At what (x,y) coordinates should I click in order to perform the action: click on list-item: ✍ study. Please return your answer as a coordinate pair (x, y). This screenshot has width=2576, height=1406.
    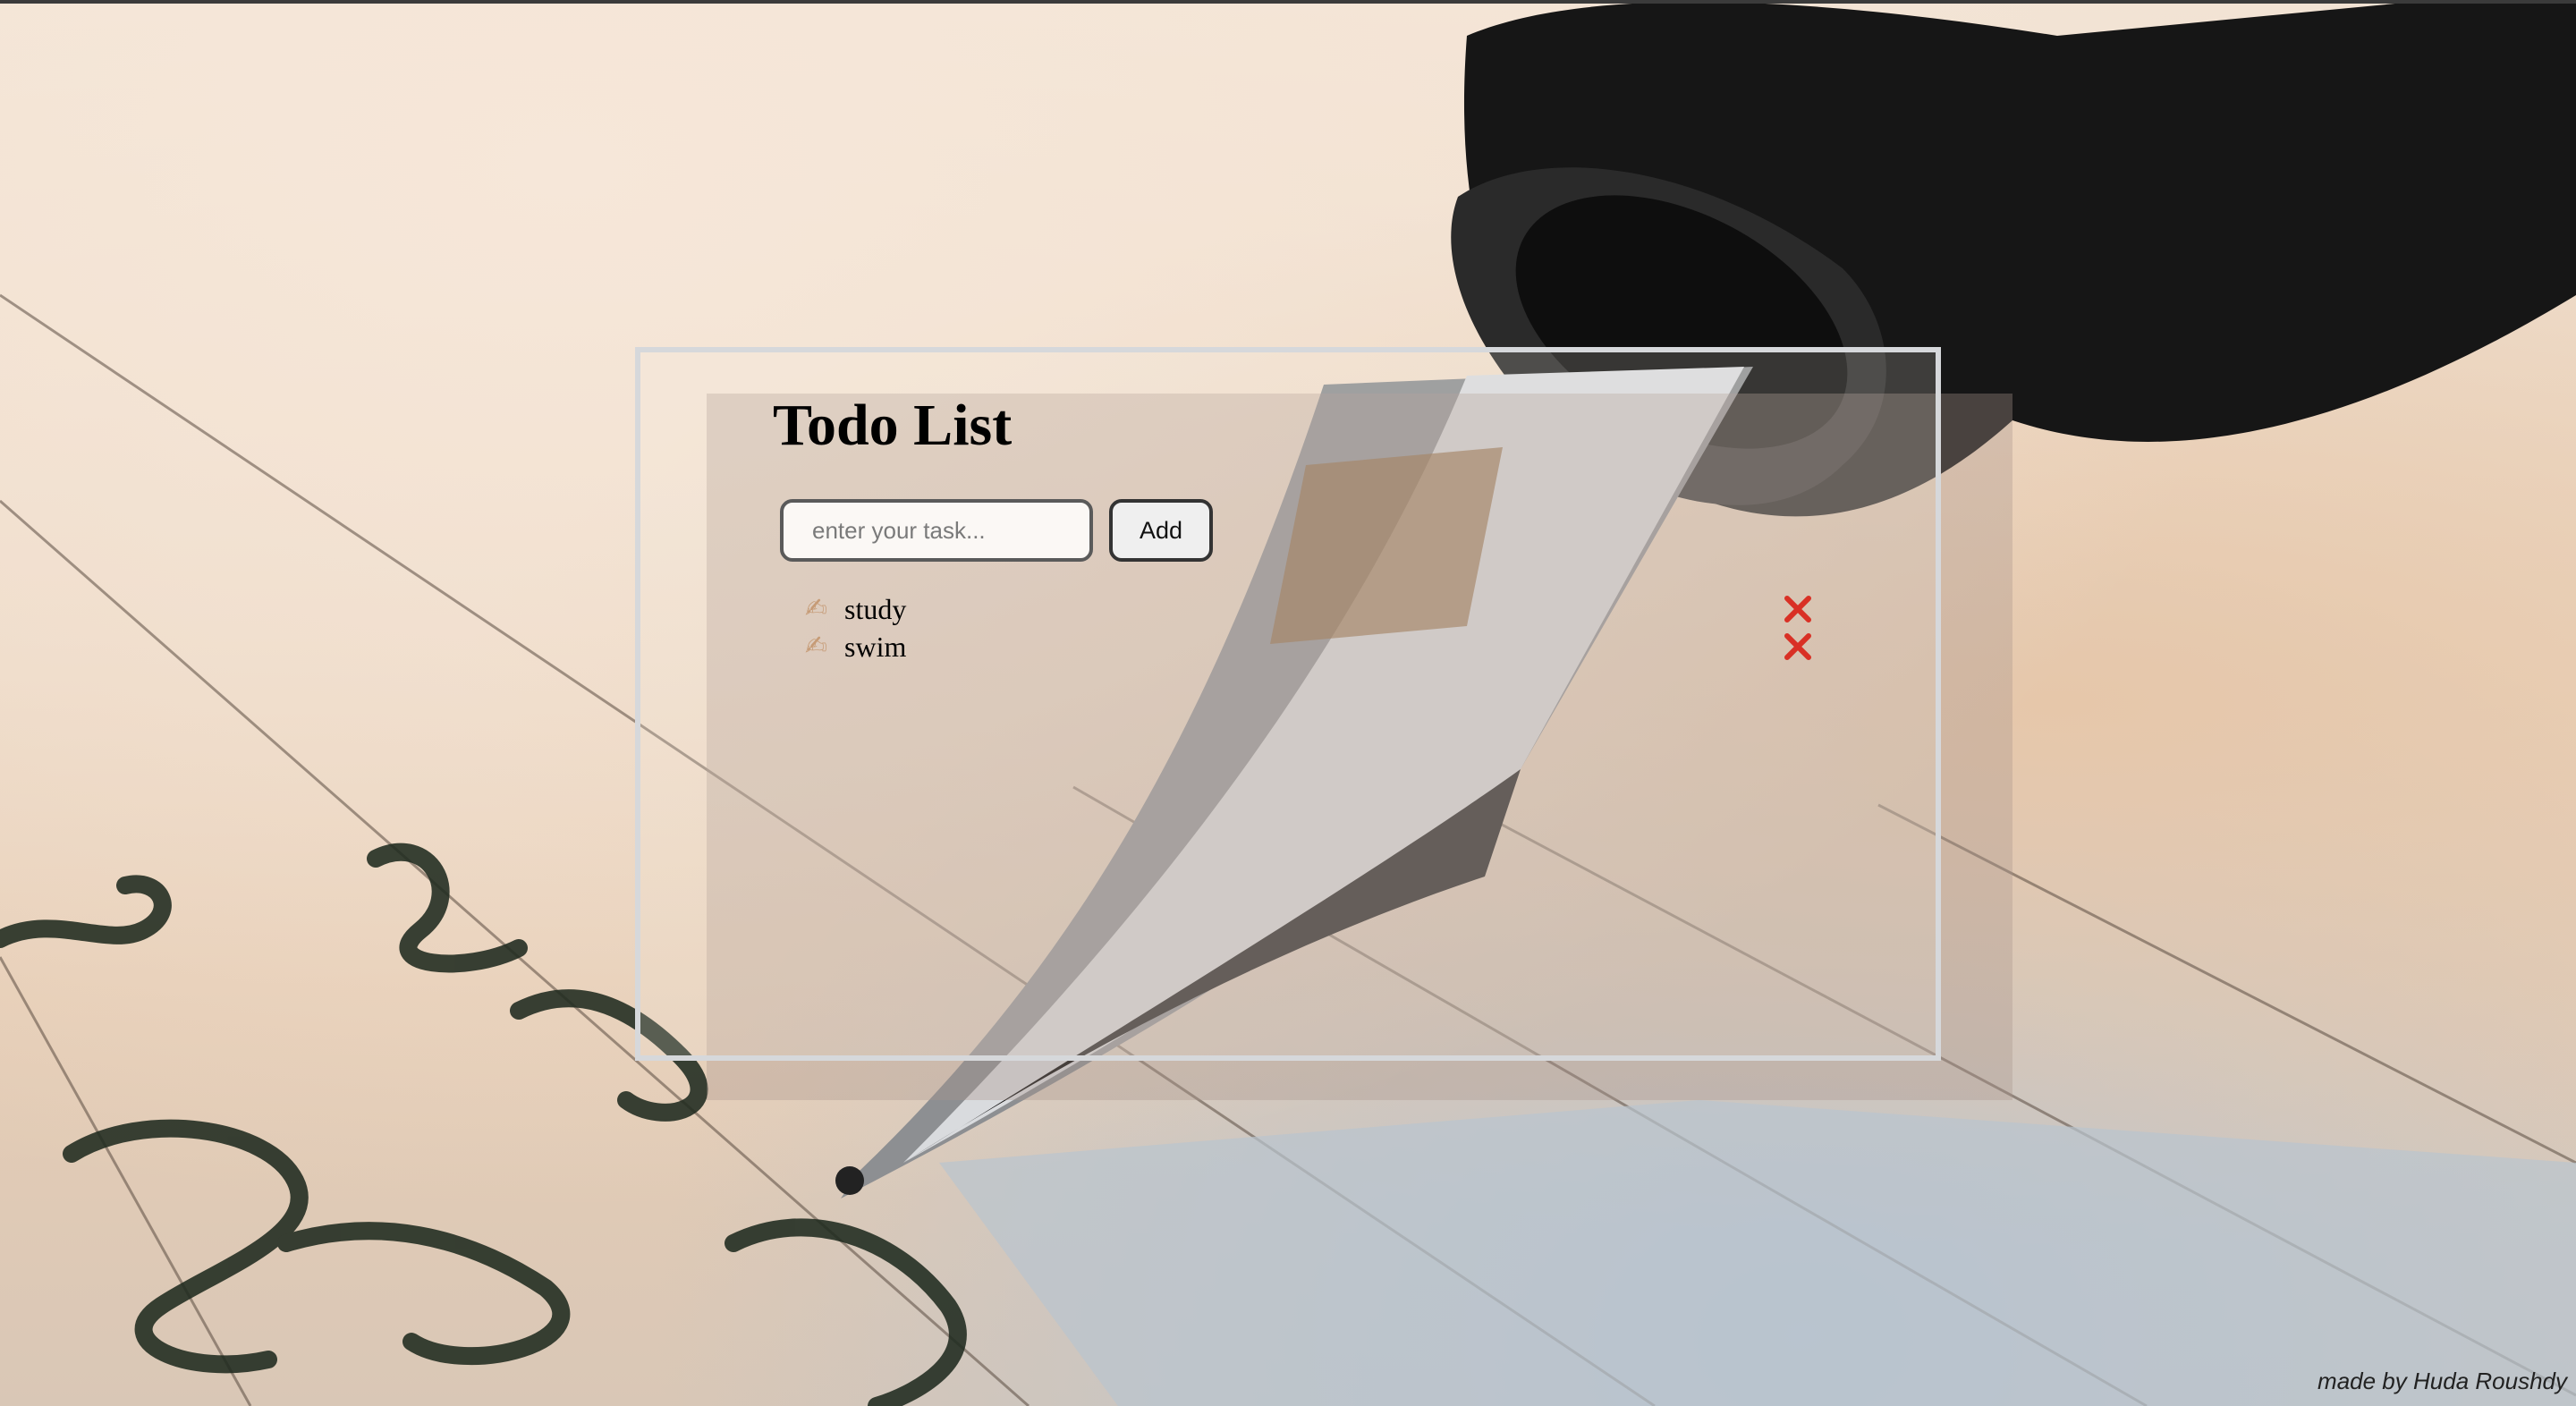
    Looking at the image, I should click on (1310, 609).